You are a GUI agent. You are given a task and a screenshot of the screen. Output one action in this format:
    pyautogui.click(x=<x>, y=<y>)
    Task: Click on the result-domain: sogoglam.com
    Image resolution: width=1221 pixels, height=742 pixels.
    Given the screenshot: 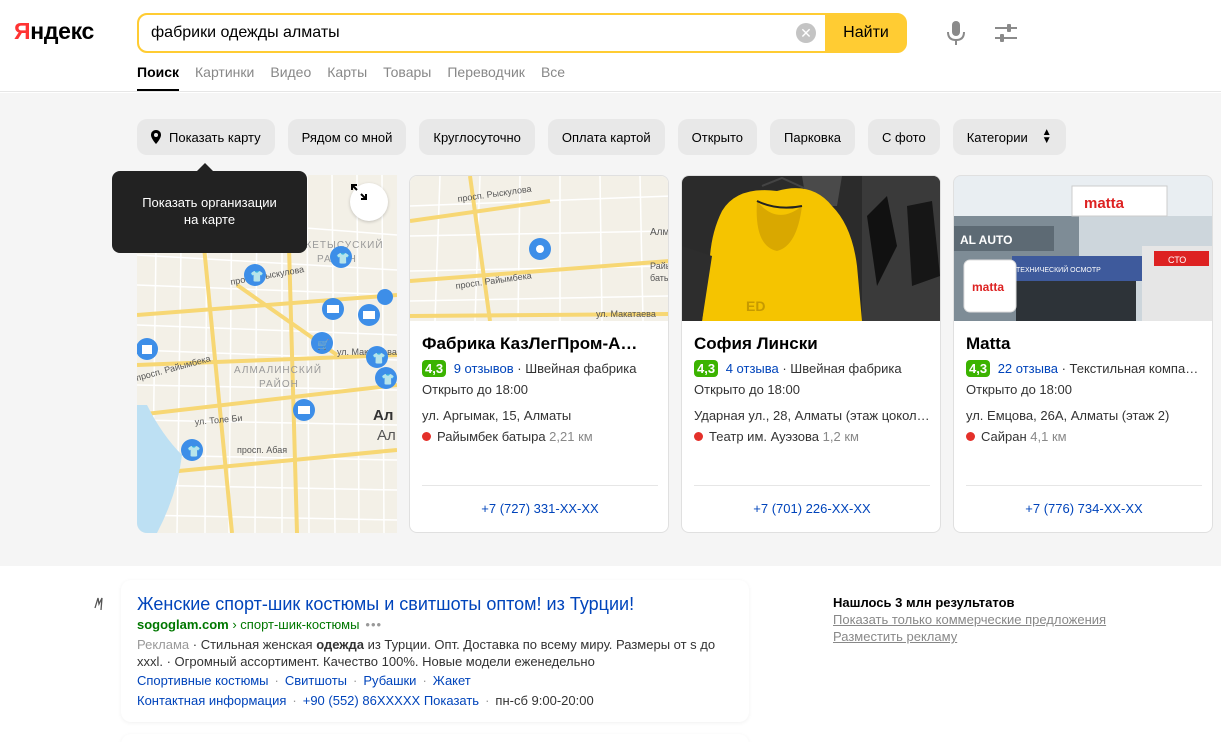 What is the action you would take?
    pyautogui.click(x=183, y=624)
    